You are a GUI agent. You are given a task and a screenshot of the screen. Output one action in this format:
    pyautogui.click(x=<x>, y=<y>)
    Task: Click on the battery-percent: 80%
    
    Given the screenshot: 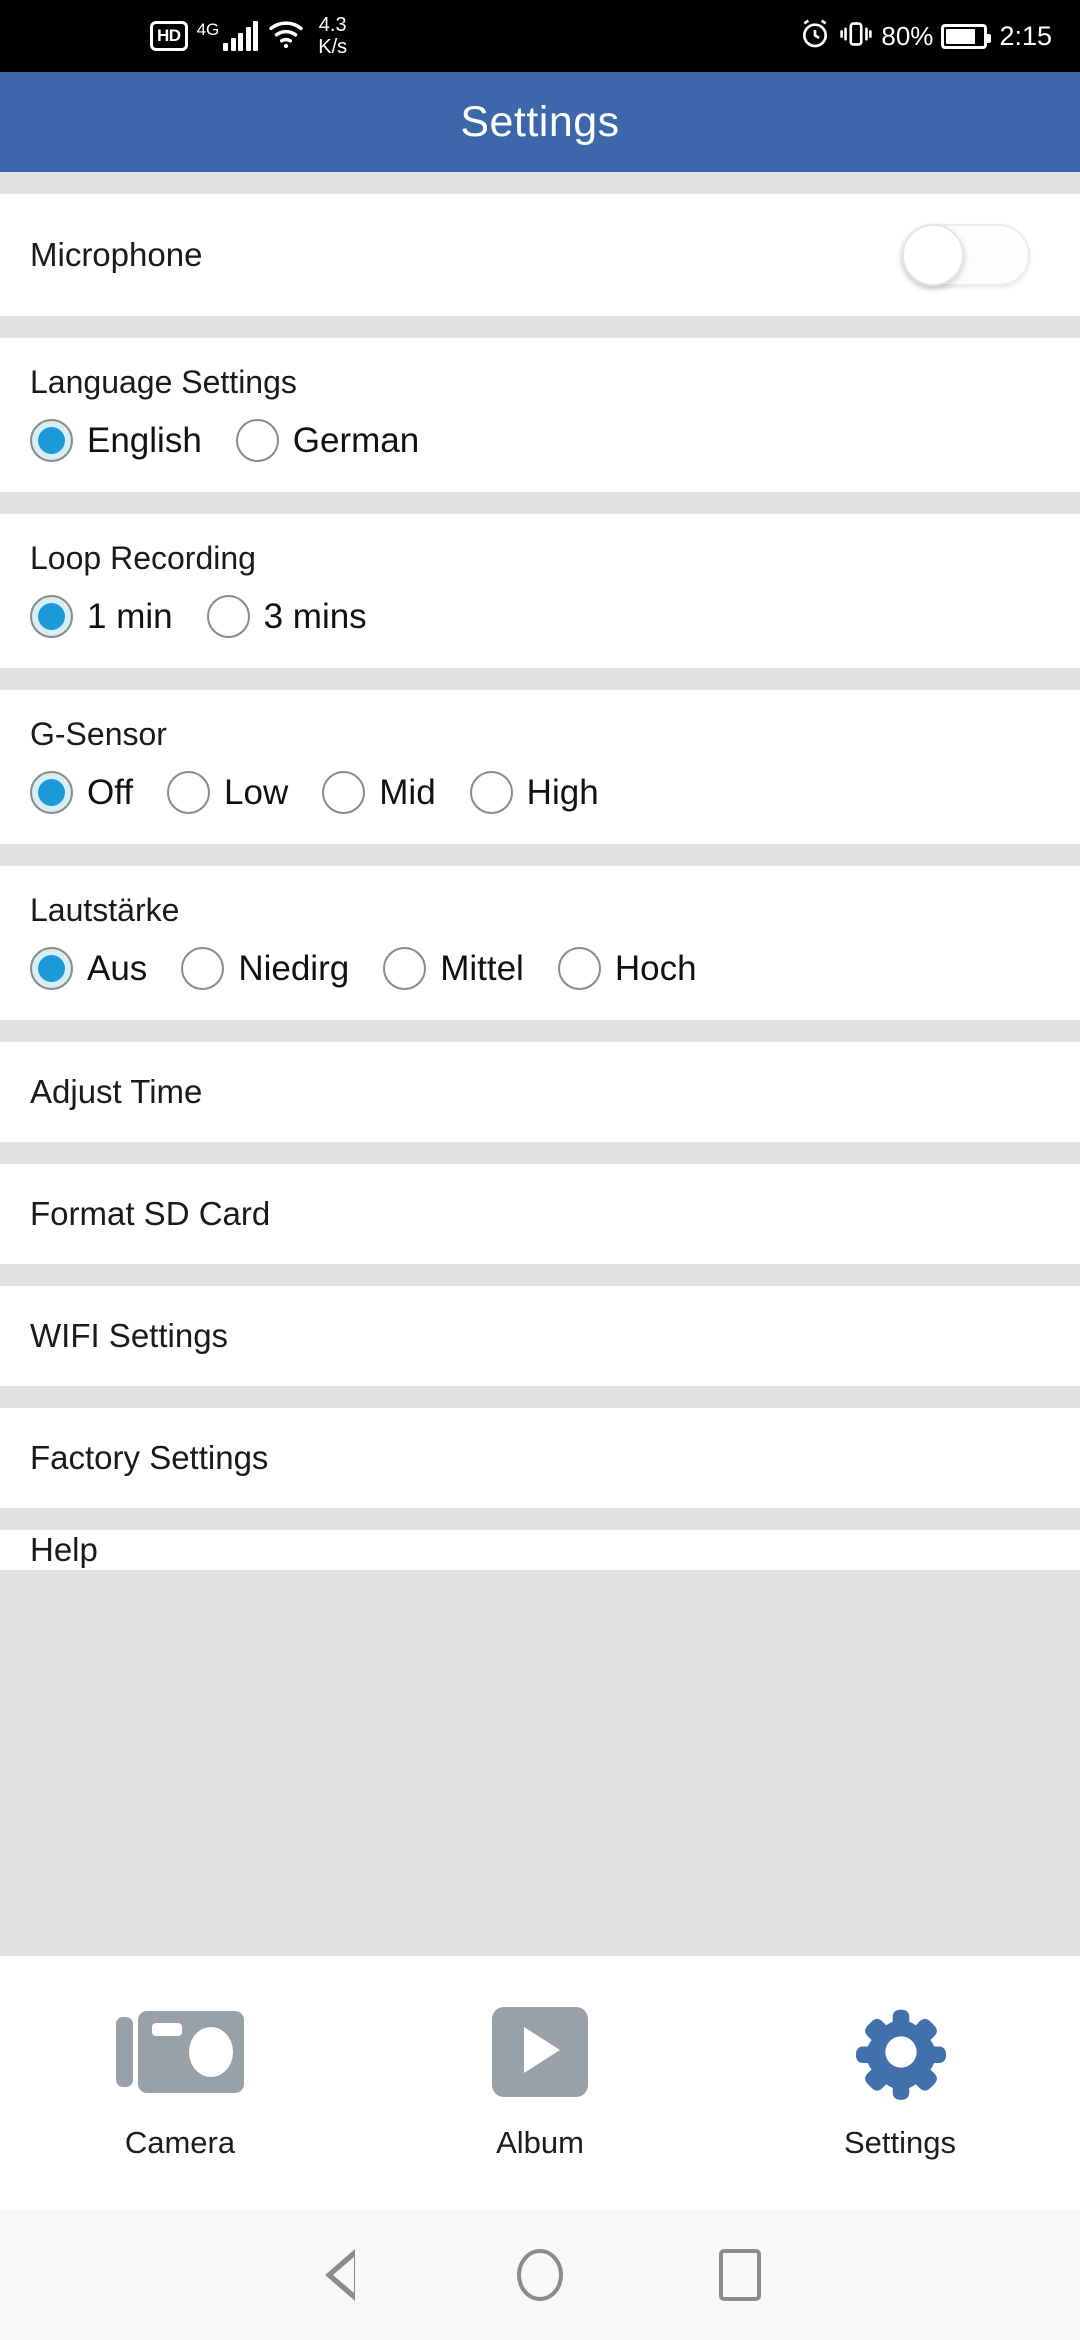 What is the action you would take?
    pyautogui.click(x=907, y=35)
    